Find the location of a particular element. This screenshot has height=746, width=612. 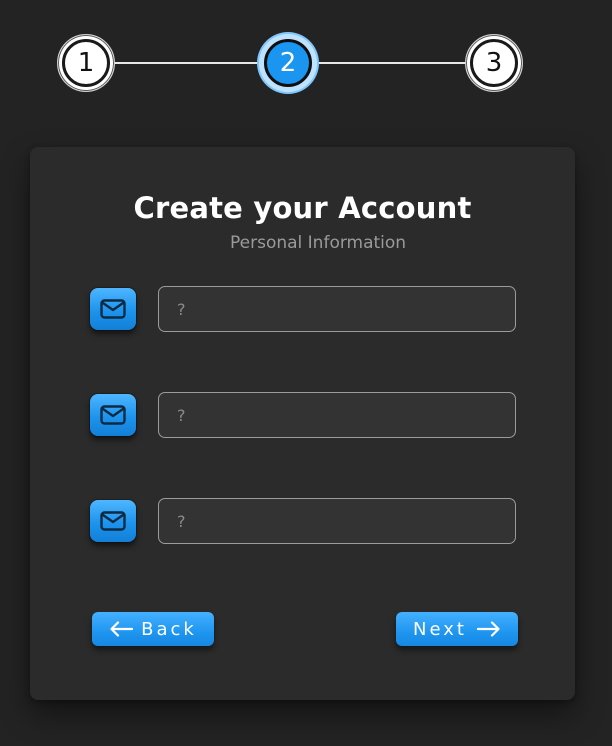

field-3-input is located at coordinates (337, 521).